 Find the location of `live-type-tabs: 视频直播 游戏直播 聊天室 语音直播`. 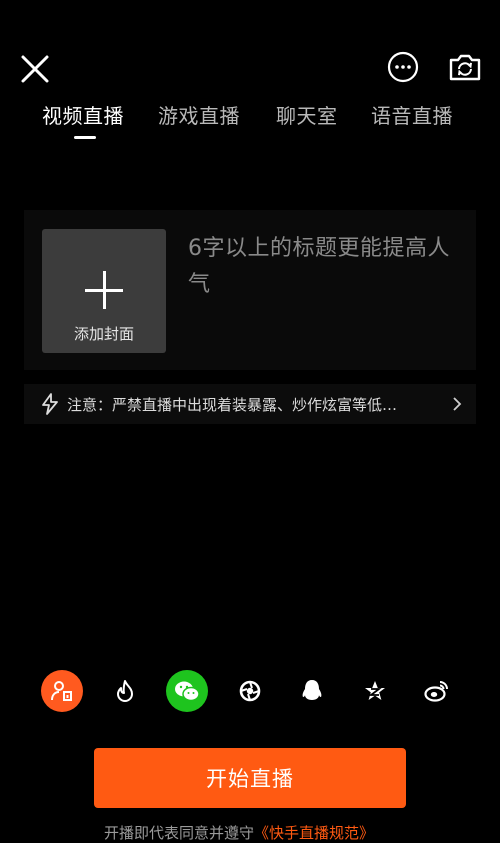

live-type-tabs: 视频直播 游戏直播 聊天室 语音直播 is located at coordinates (250, 125).